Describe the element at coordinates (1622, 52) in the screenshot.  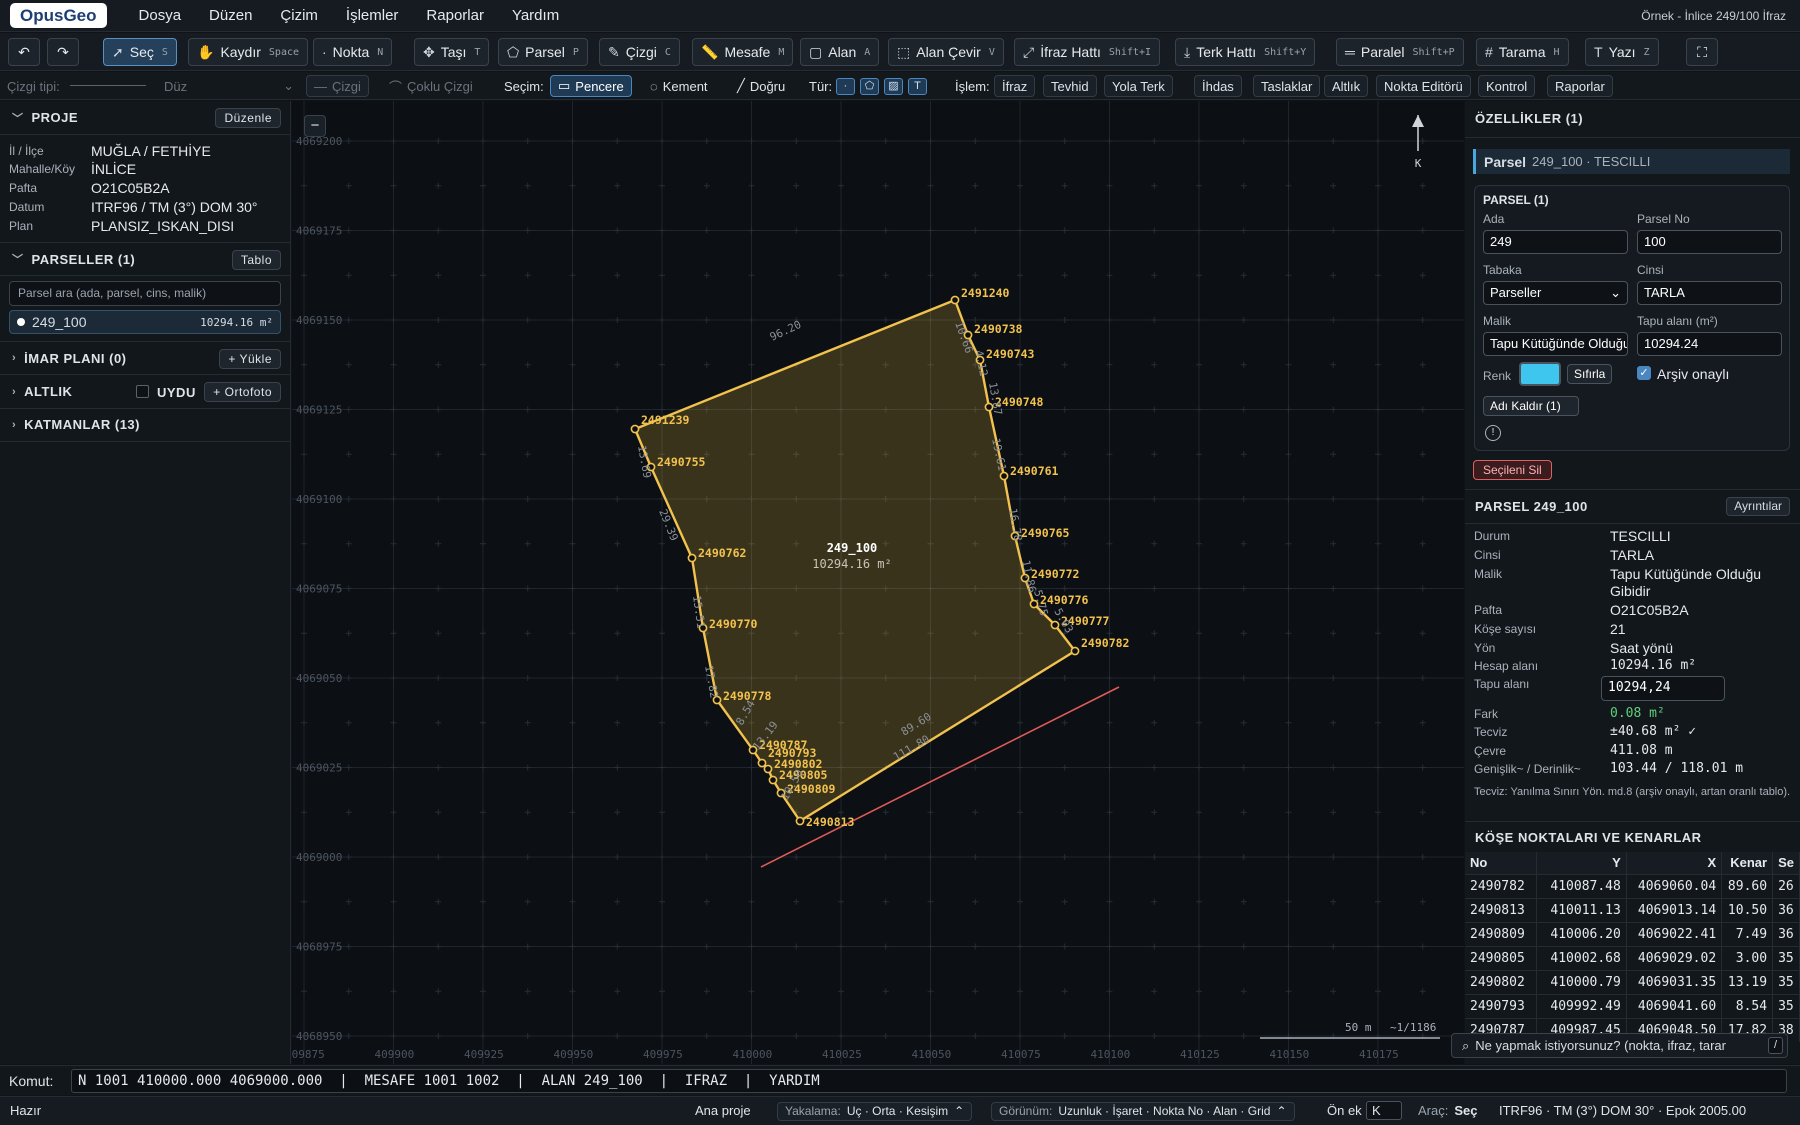
I see `text-tool-button: T Yazı Z` at that location.